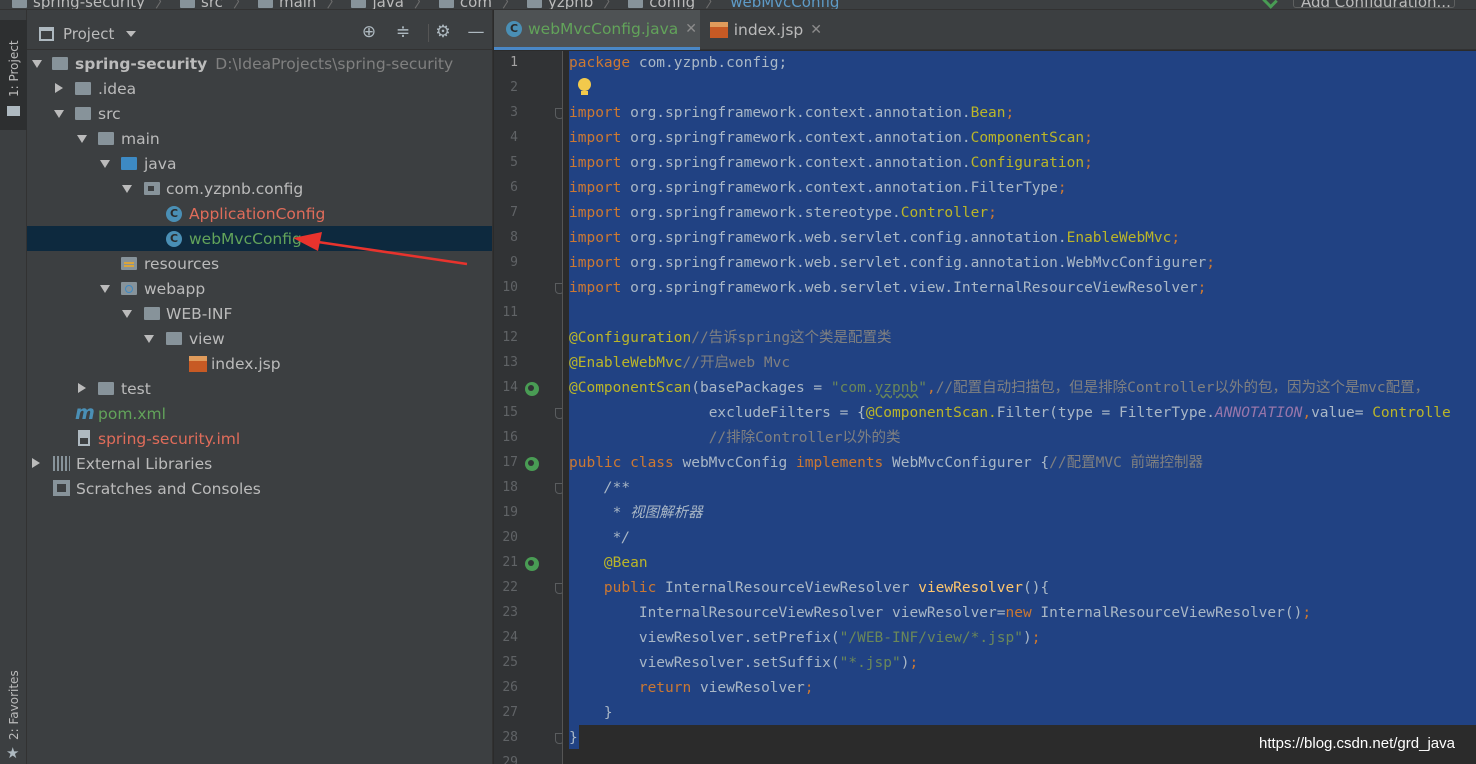 This screenshot has height=764, width=1476. What do you see at coordinates (510, 637) in the screenshot?
I see `line-number: 24` at bounding box center [510, 637].